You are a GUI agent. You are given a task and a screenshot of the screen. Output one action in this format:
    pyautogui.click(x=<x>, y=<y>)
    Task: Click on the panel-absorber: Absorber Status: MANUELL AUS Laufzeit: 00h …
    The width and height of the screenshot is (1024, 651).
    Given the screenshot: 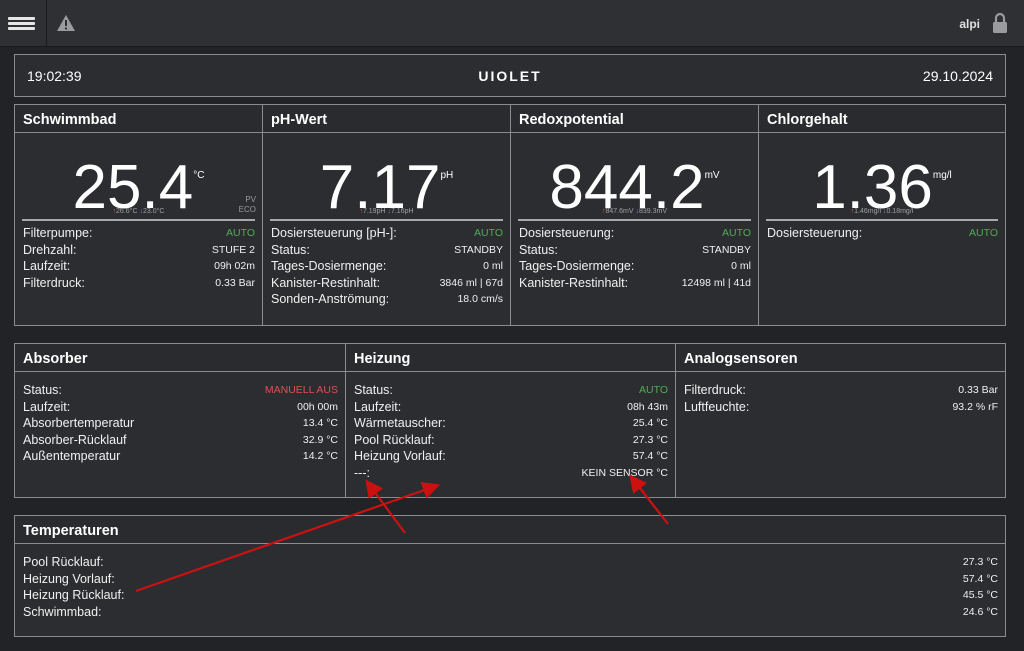 What is the action you would take?
    pyautogui.click(x=180, y=420)
    